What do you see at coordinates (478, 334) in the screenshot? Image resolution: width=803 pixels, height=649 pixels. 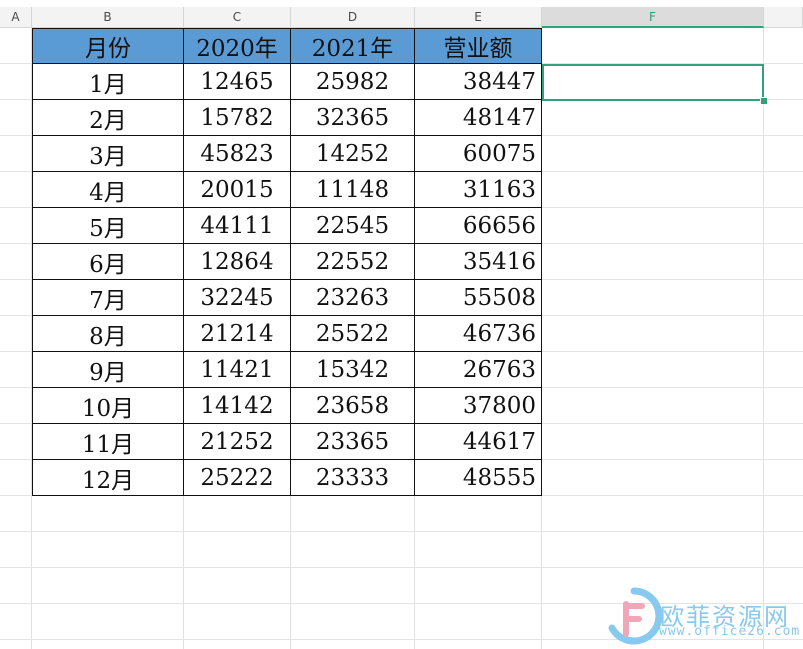 I see `value-cell: 46736` at bounding box center [478, 334].